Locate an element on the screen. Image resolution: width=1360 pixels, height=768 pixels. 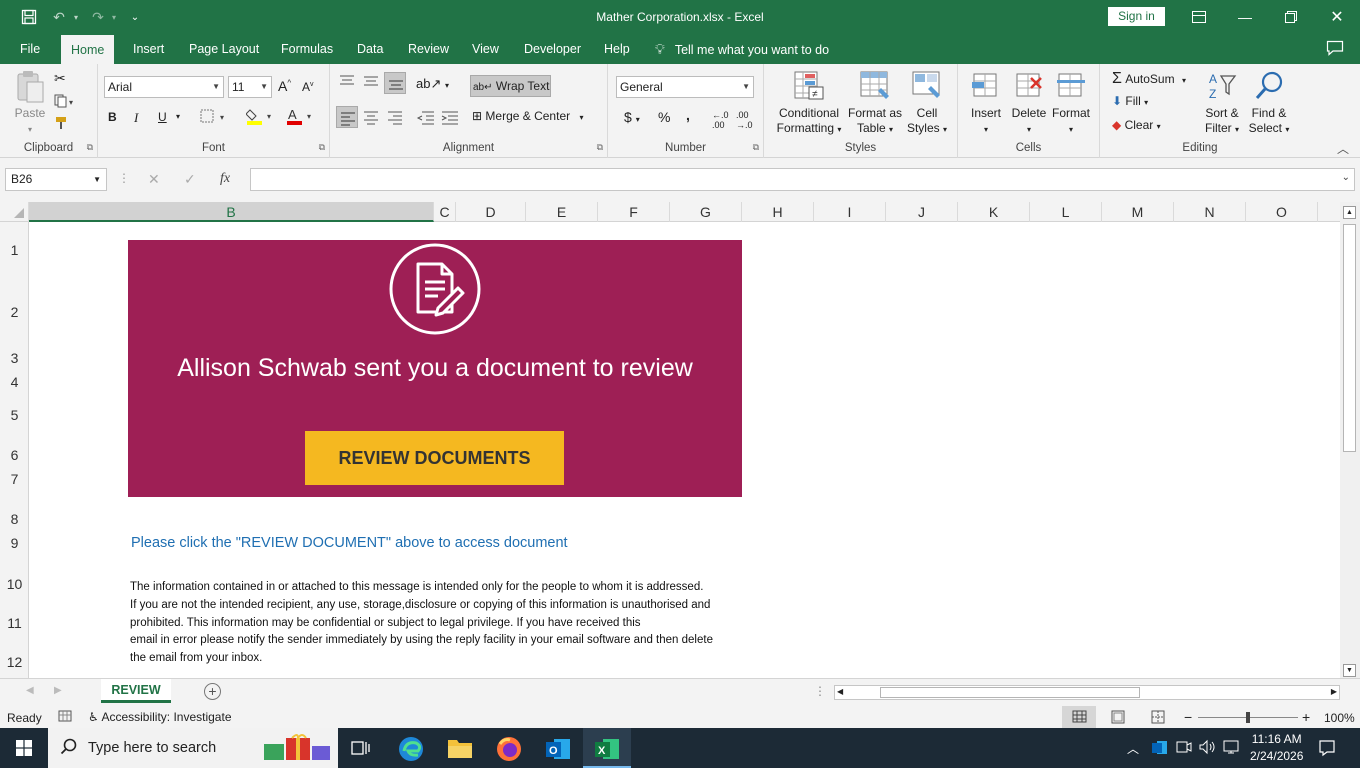
alignment-launcher-icon: ⧉ is located at coordinates (600, 147).